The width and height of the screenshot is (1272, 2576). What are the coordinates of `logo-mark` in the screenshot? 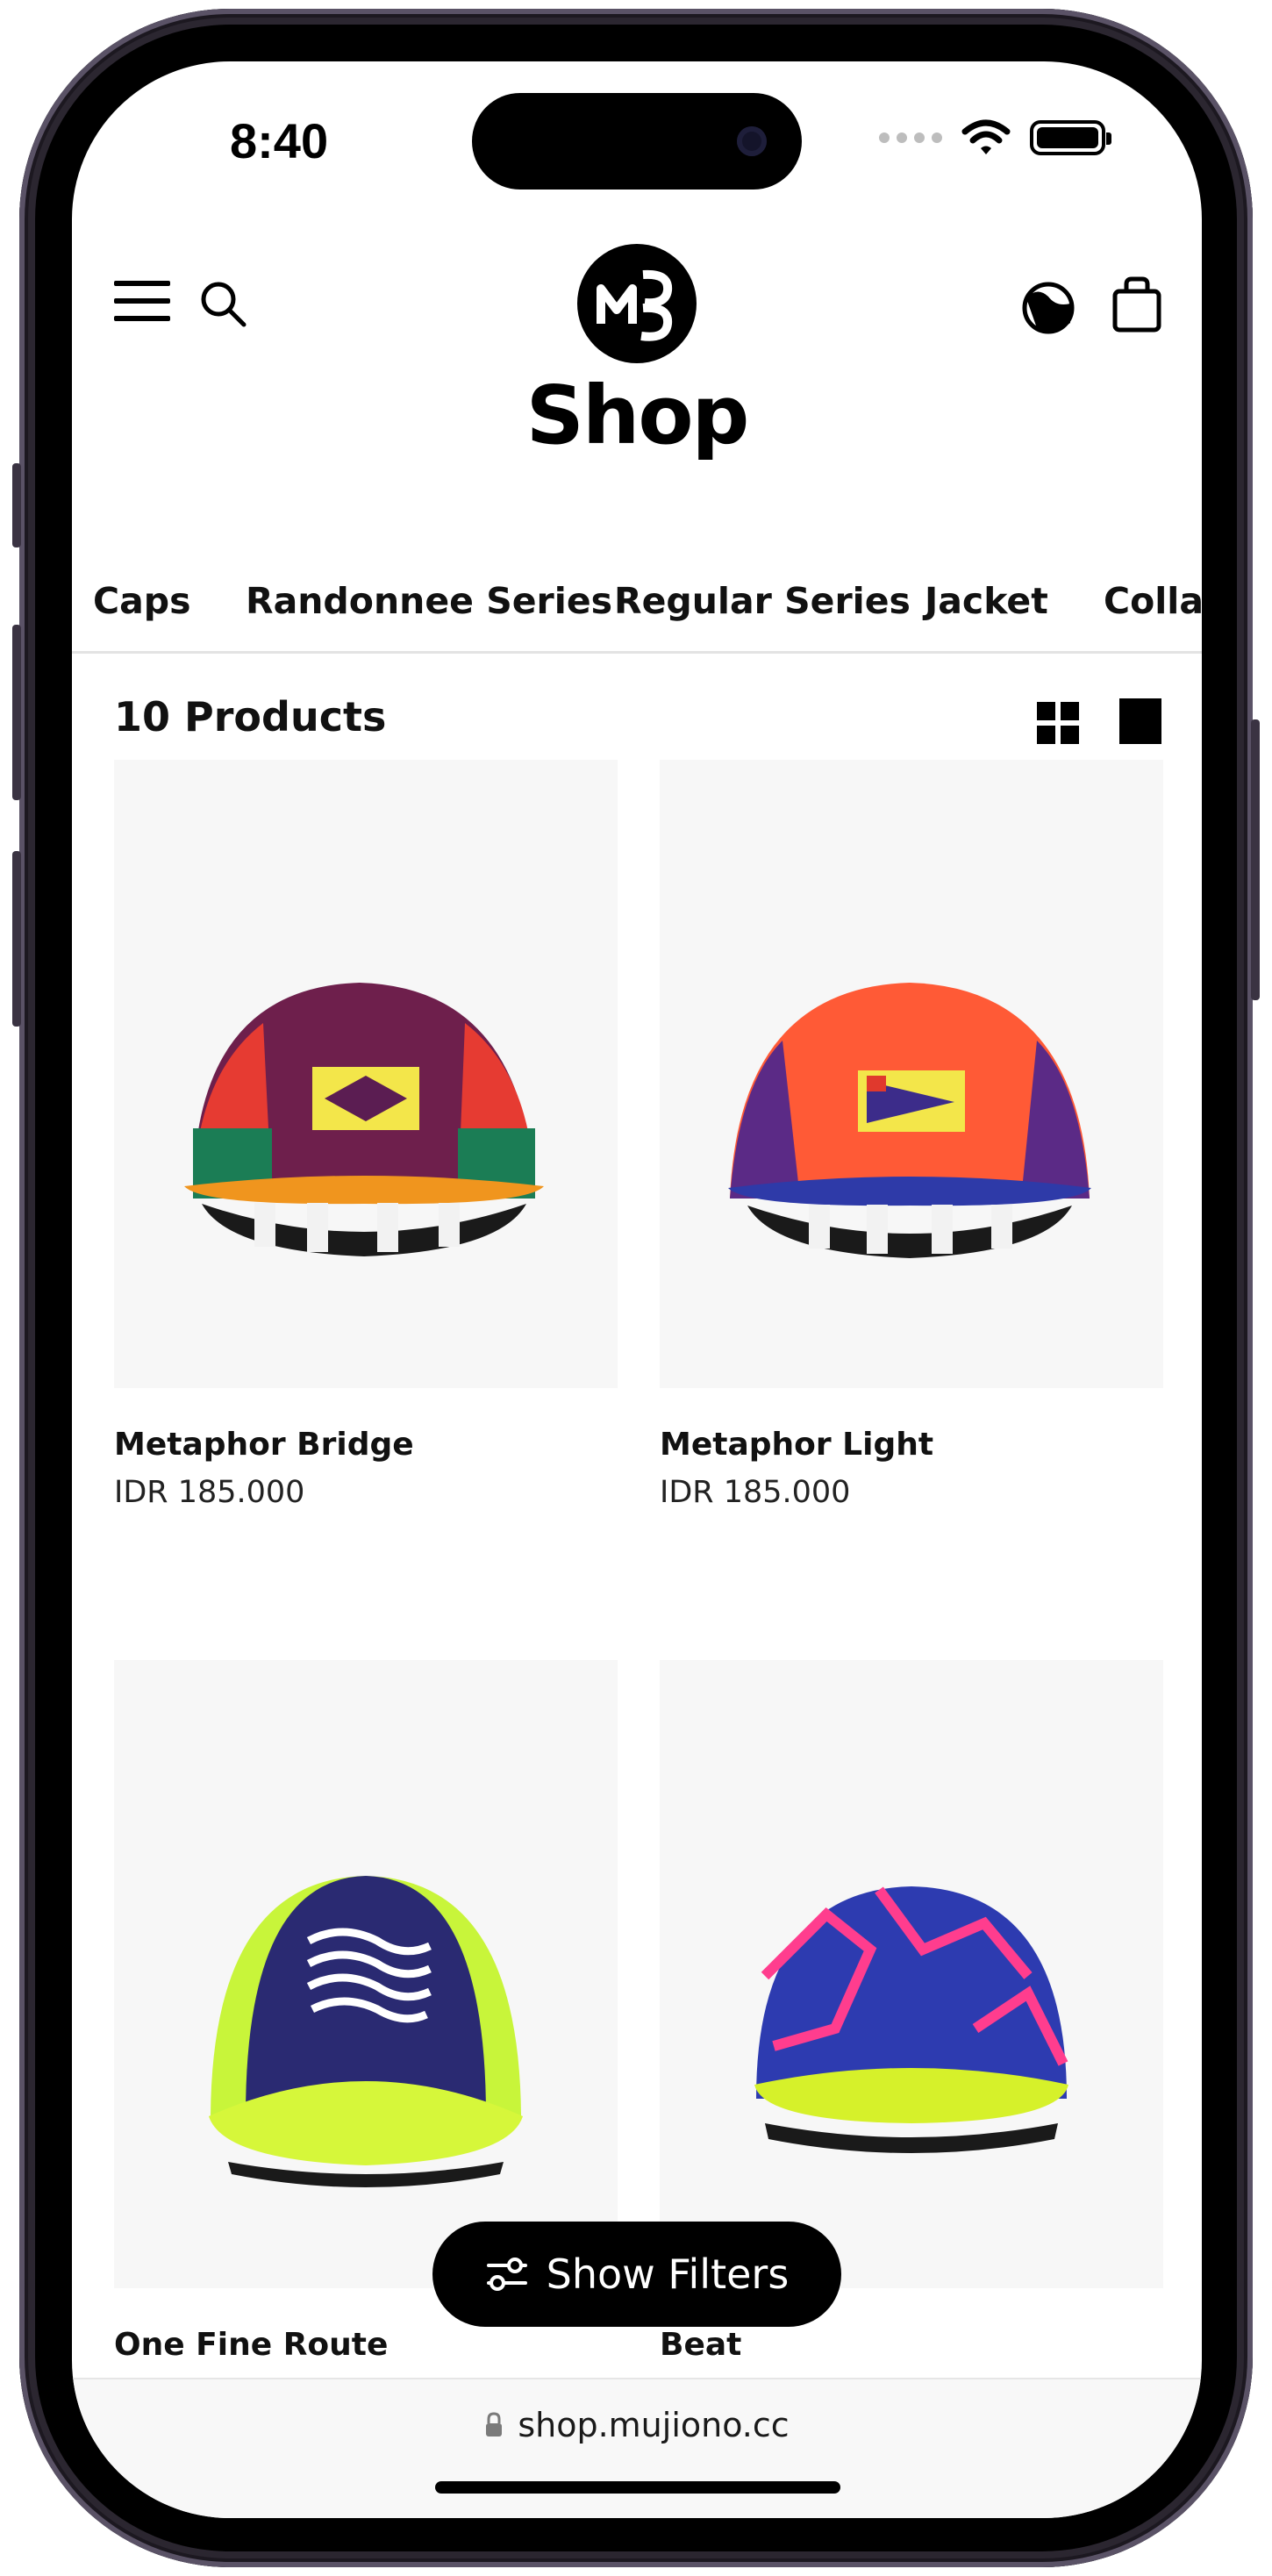 It's located at (635, 305).